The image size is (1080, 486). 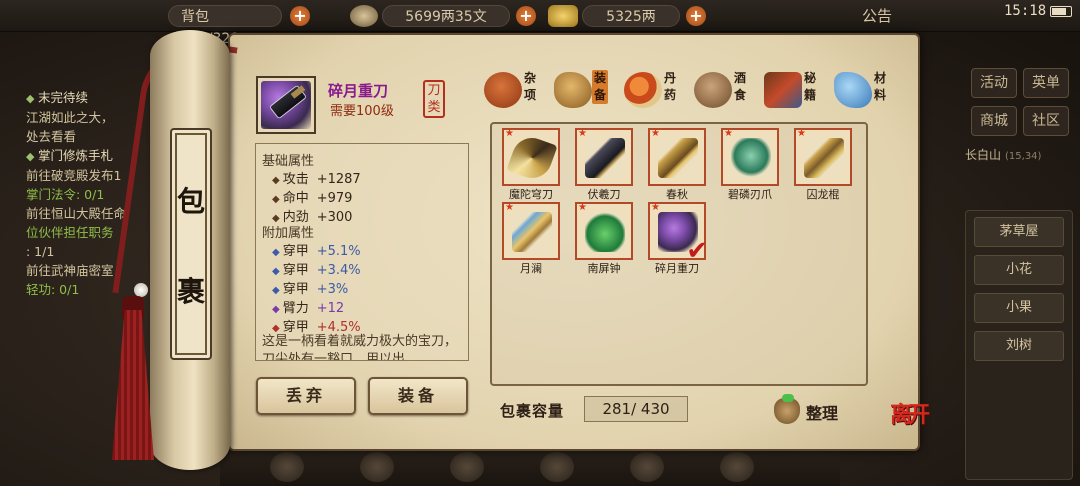 I want to click on rank-button: 英单, so click(x=1046, y=83).